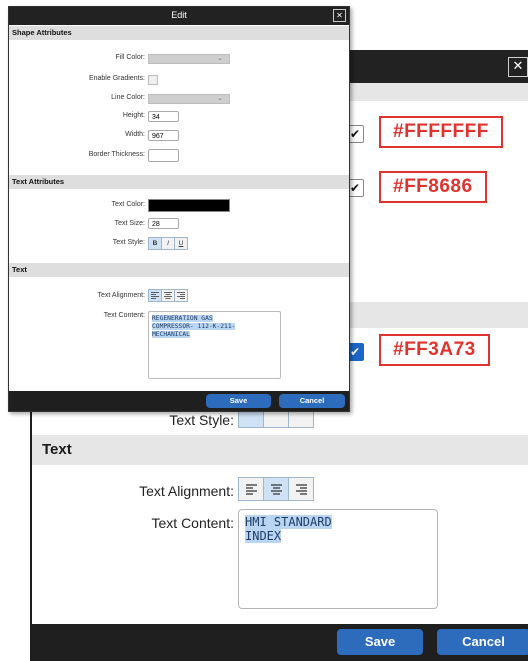  What do you see at coordinates (179, 401) in the screenshot?
I see `edit-dialog-footer: Save Cancel` at bounding box center [179, 401].